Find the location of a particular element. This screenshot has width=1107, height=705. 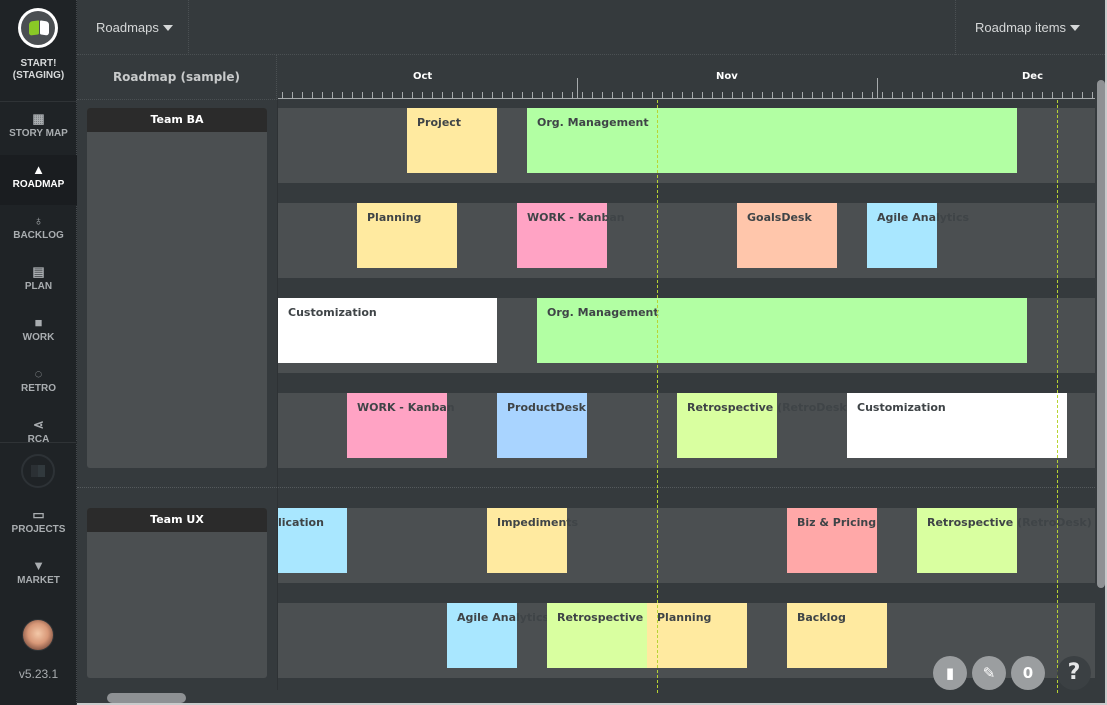

nav-item-rca: ⋖ RCA is located at coordinates (38, 426).